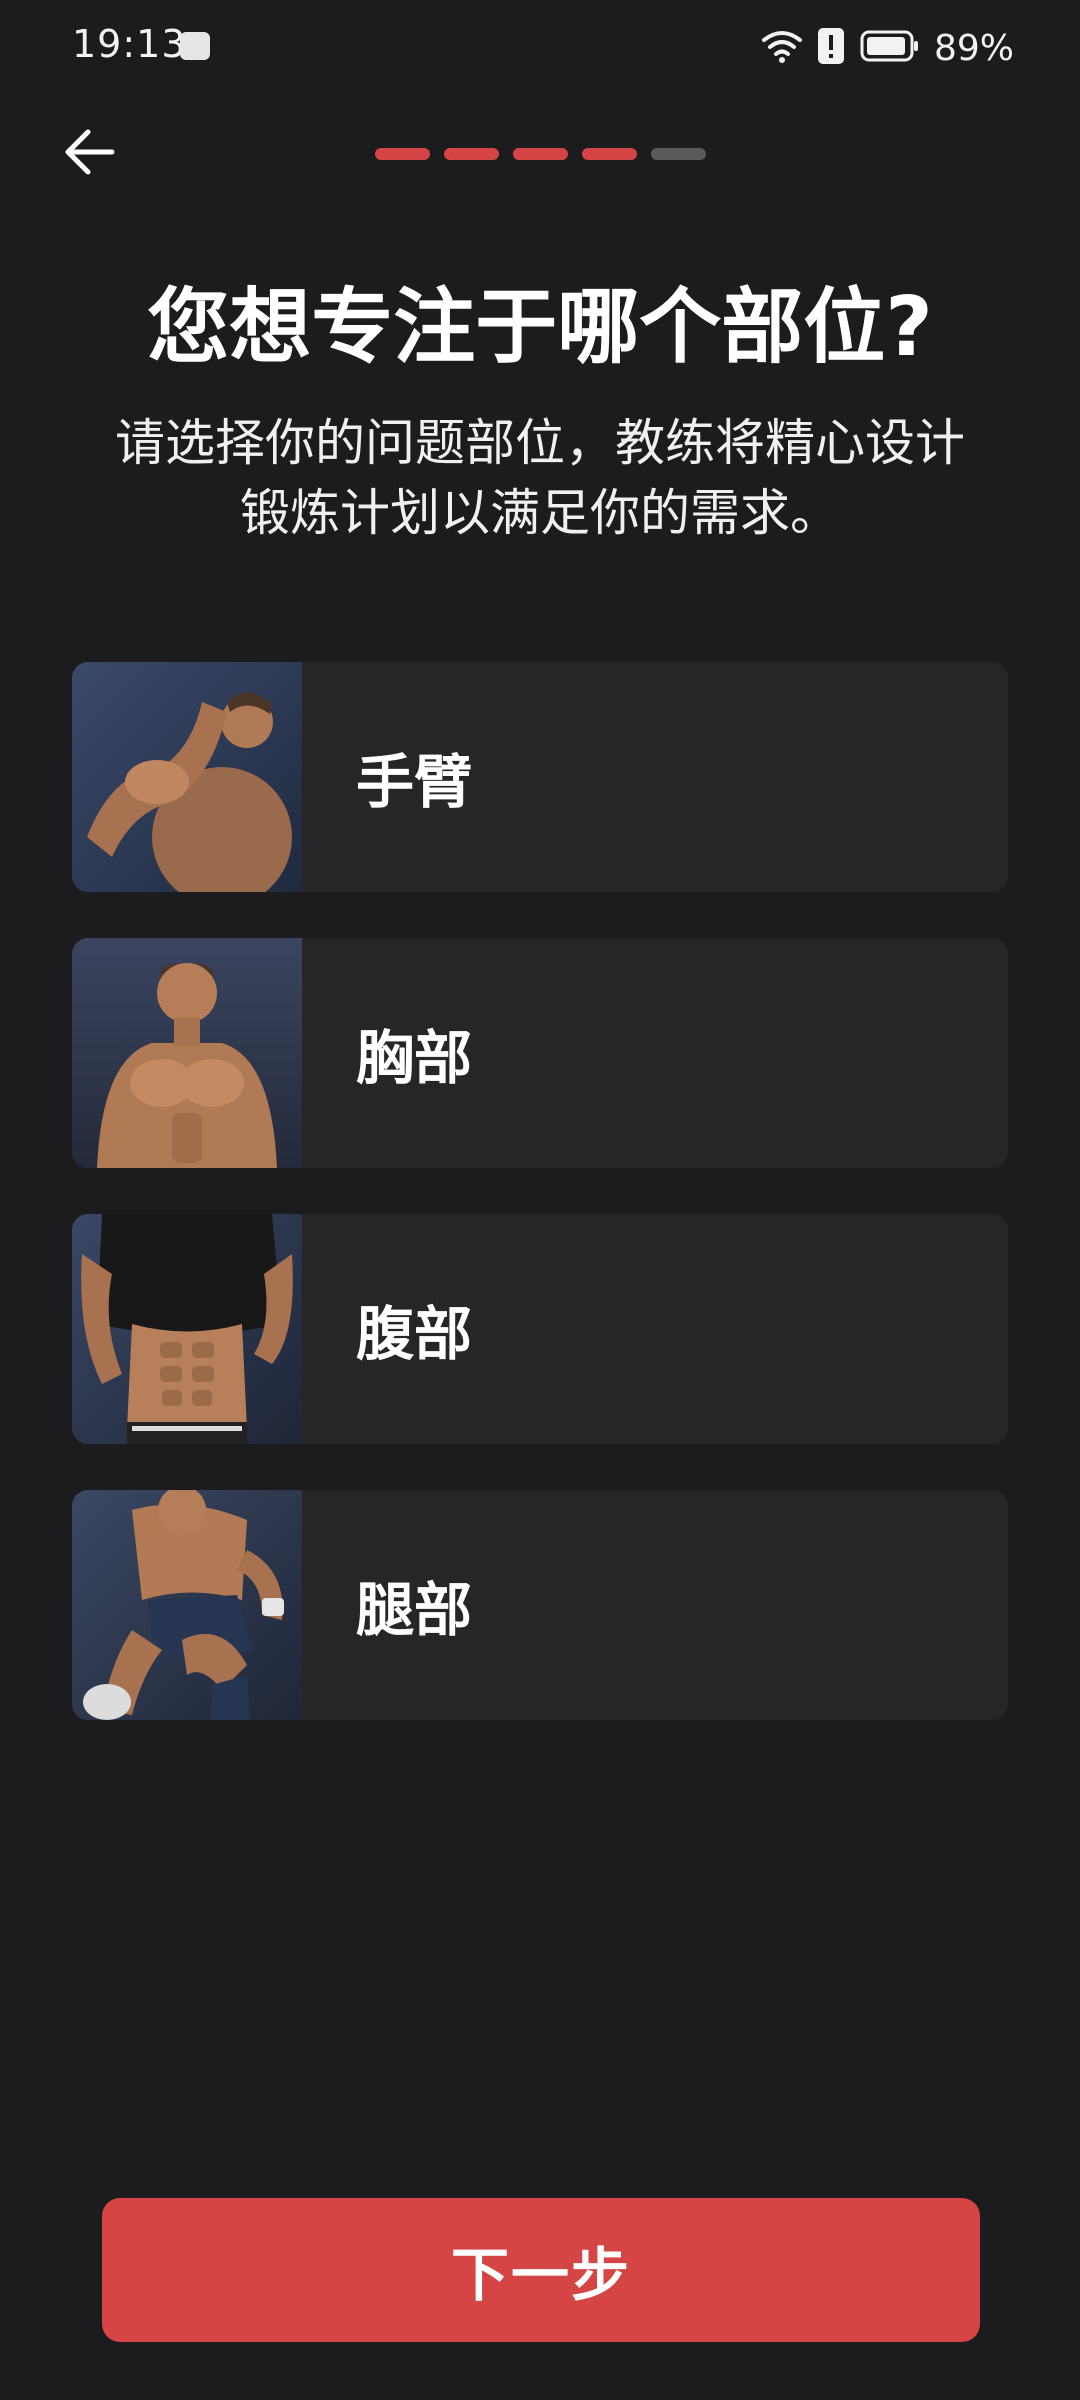 The height and width of the screenshot is (2400, 1080). What do you see at coordinates (540, 1329) in the screenshot?
I see `option-abs: 腹部` at bounding box center [540, 1329].